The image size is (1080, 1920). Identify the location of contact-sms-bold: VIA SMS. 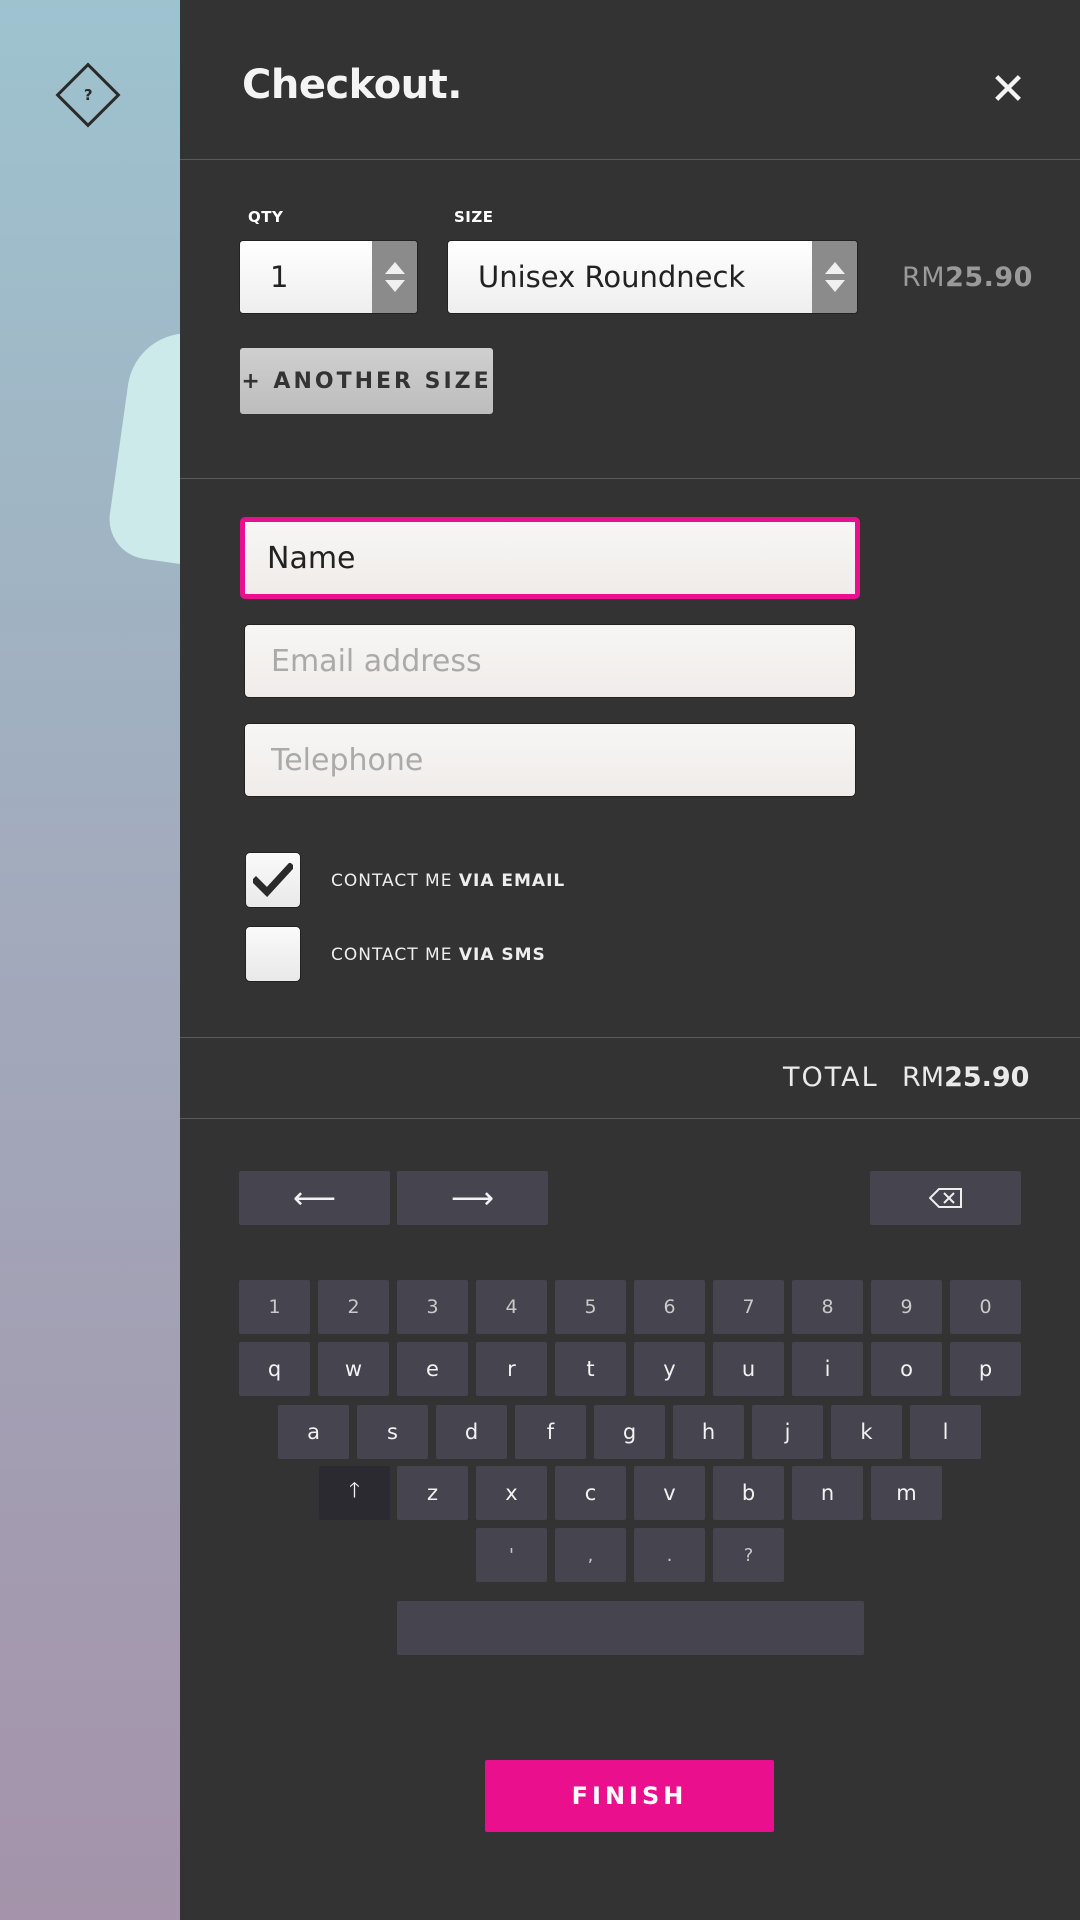
(502, 955).